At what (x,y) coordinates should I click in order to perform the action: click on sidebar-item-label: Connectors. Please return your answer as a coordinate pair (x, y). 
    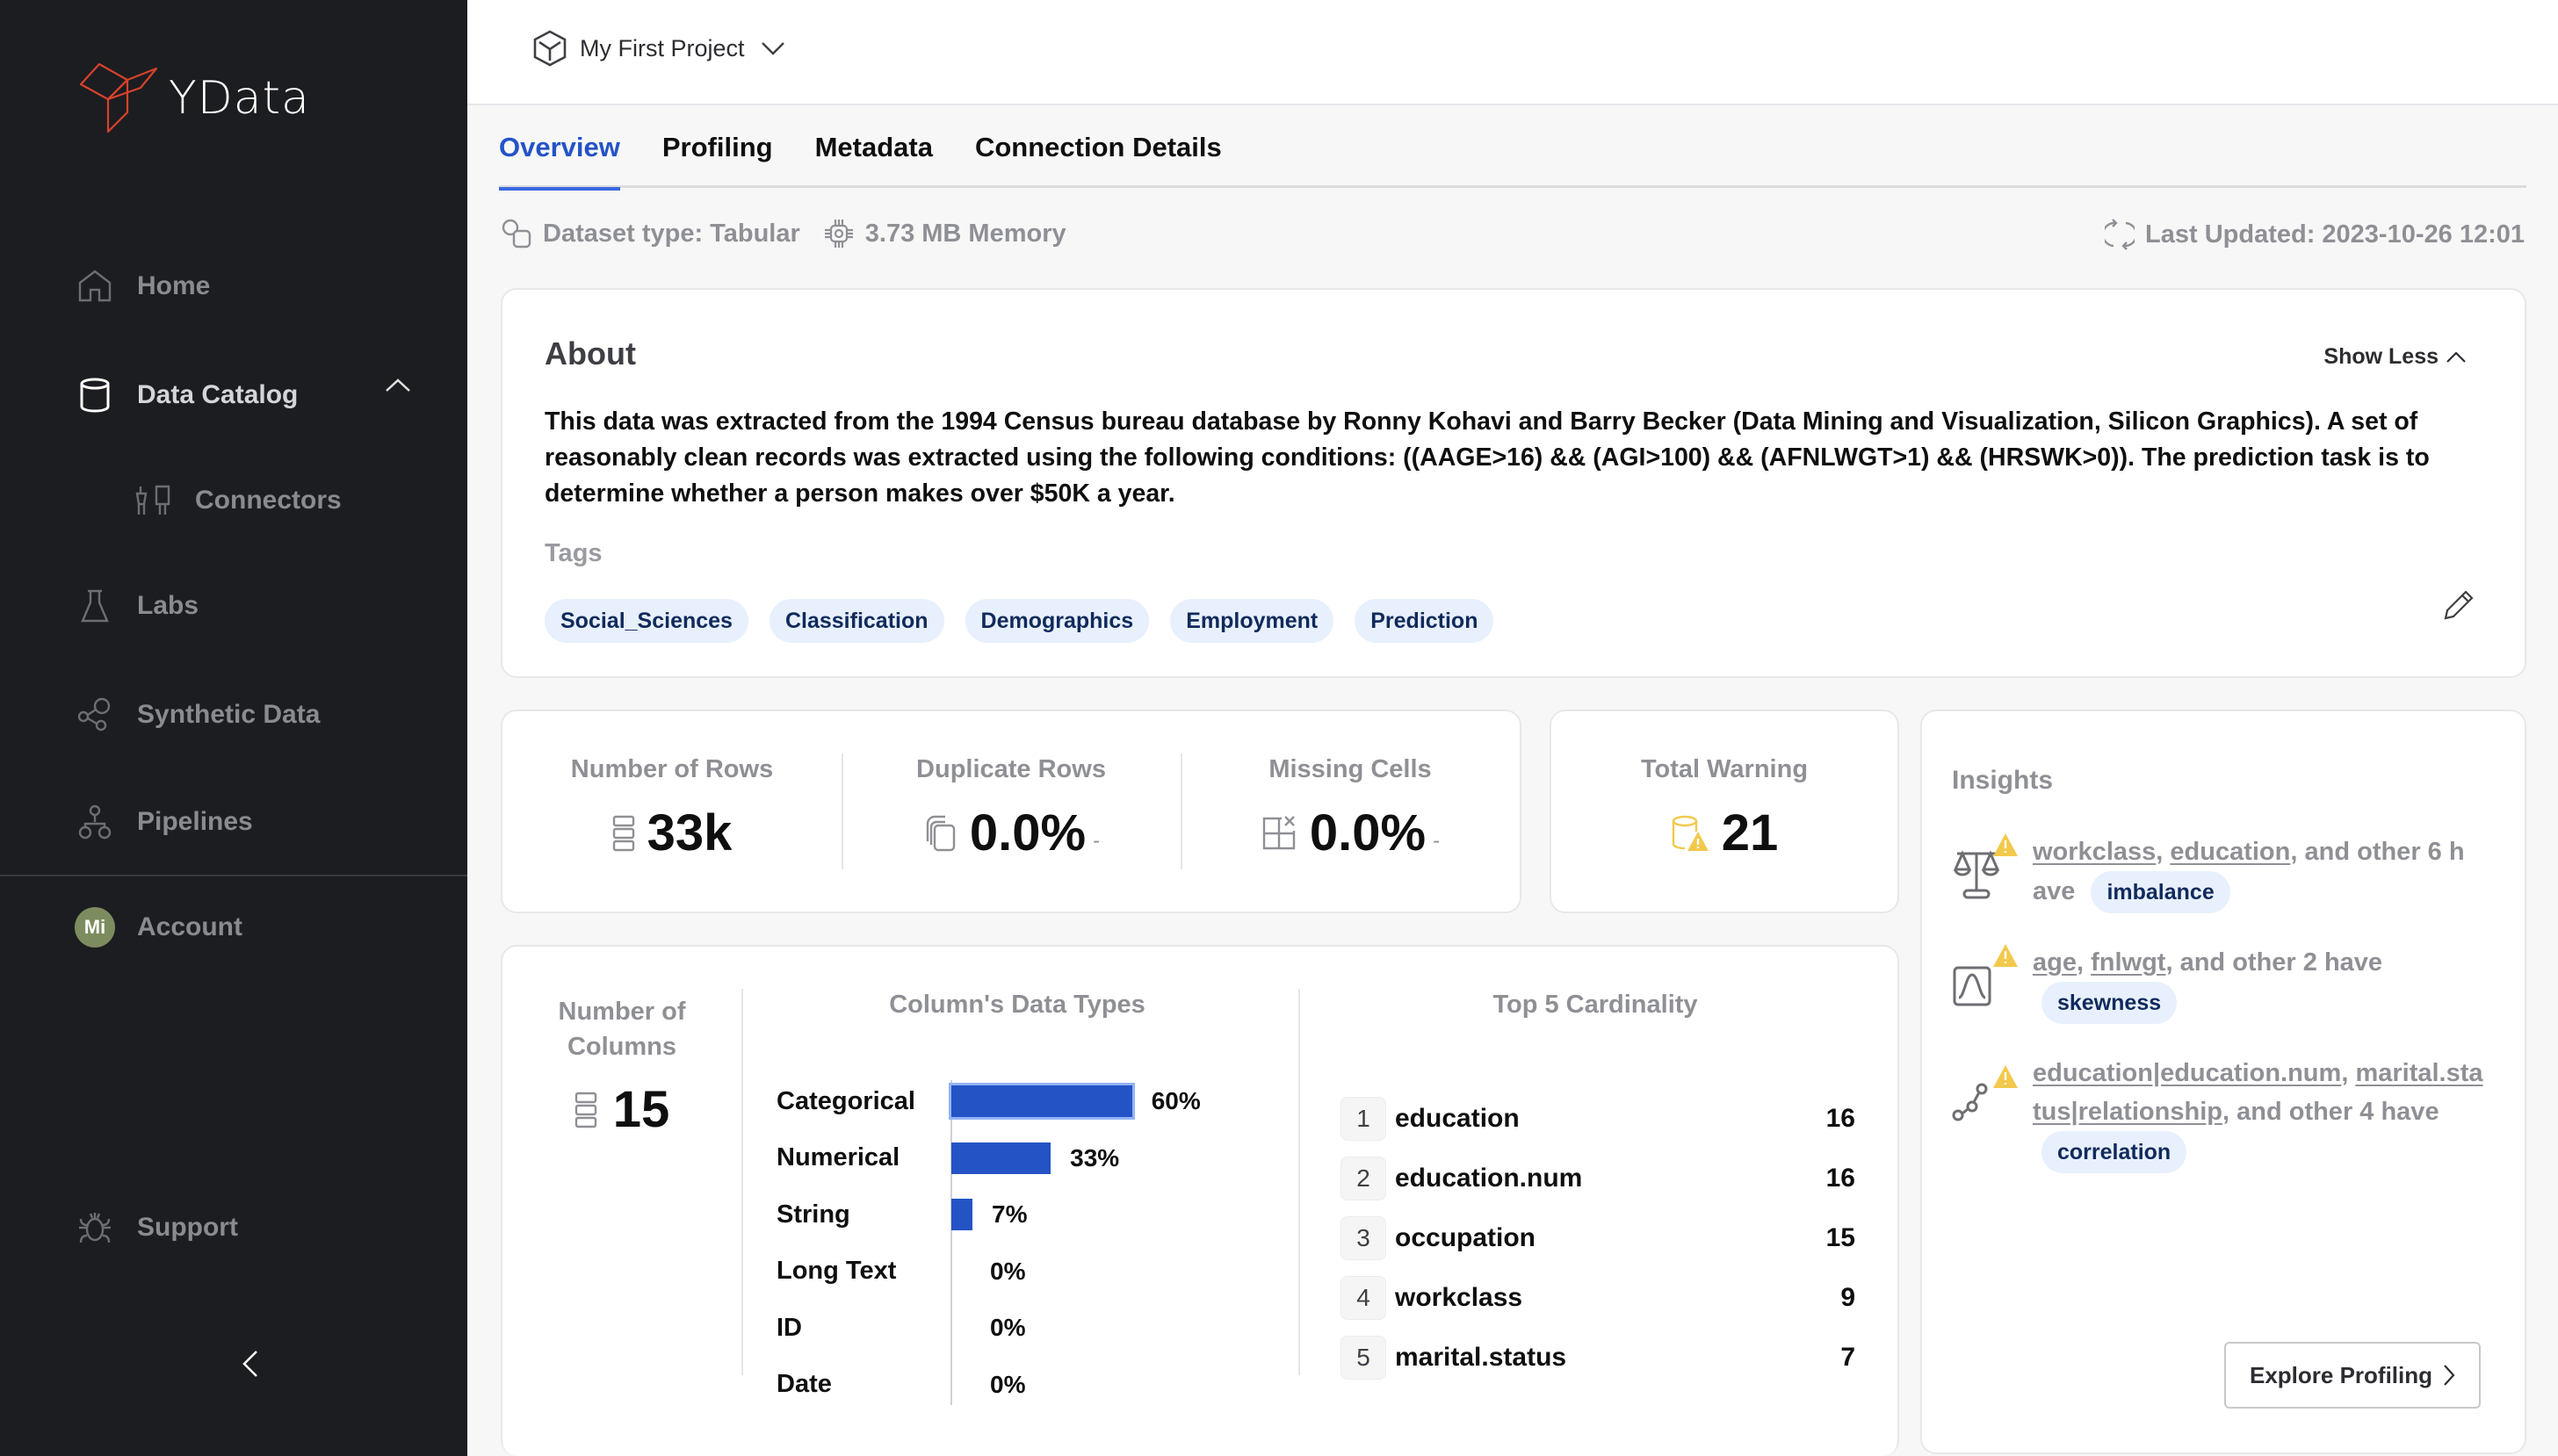
    Looking at the image, I should click on (268, 500).